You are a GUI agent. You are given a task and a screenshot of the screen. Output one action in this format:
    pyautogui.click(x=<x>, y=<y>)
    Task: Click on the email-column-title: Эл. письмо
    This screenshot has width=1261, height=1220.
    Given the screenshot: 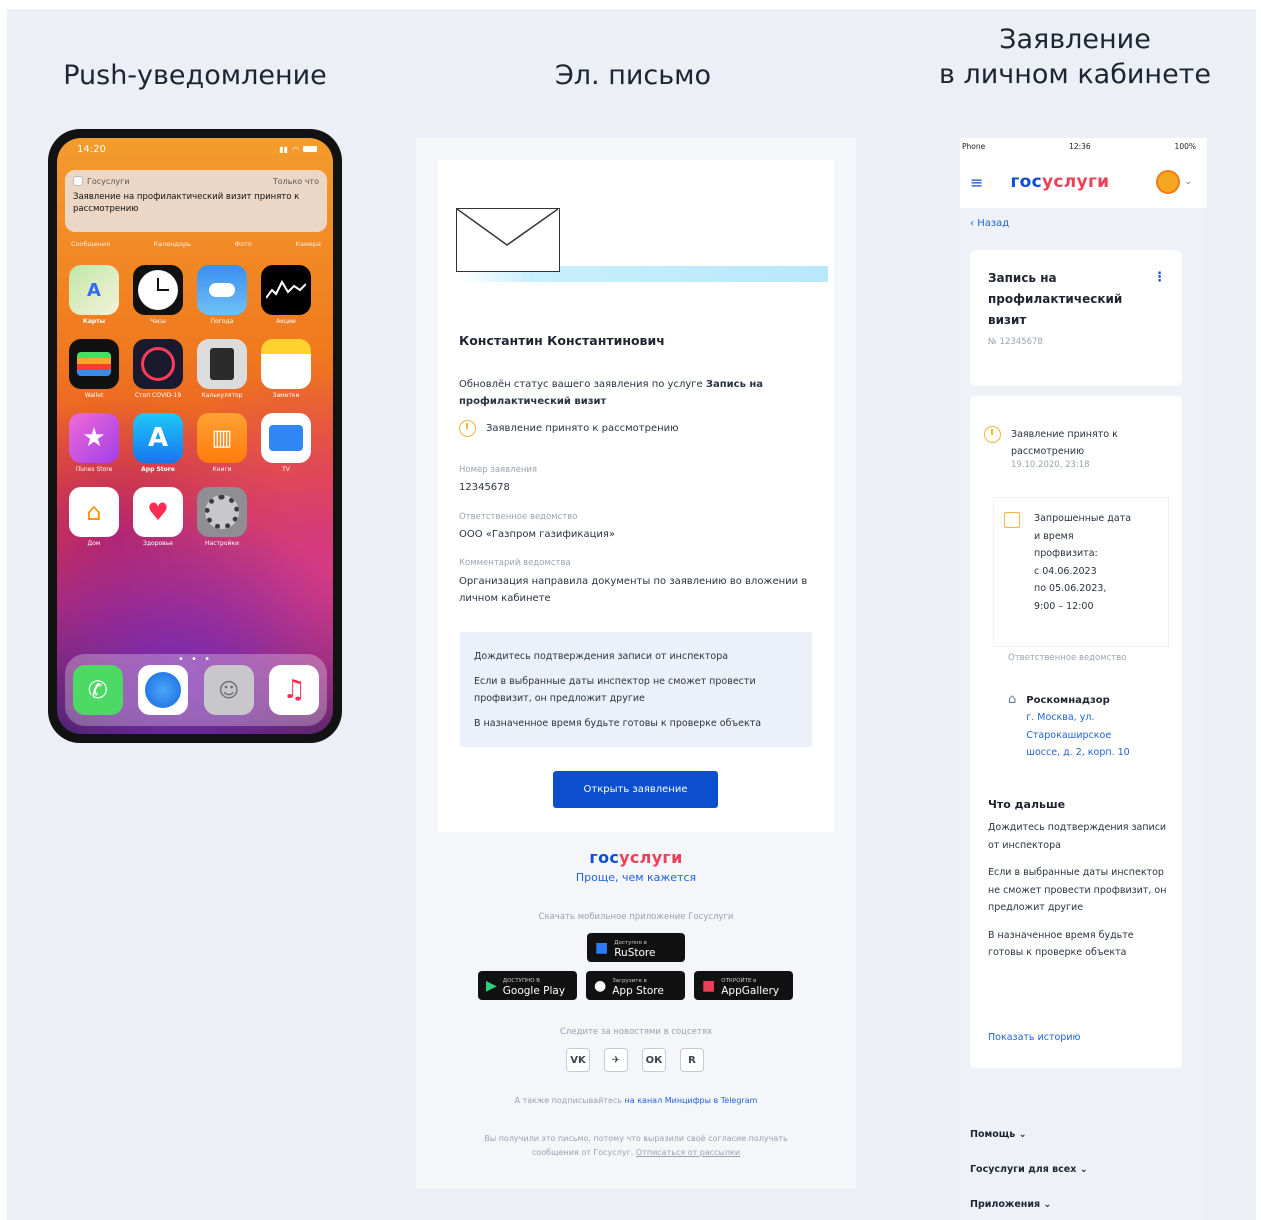 What is the action you would take?
    pyautogui.click(x=633, y=75)
    